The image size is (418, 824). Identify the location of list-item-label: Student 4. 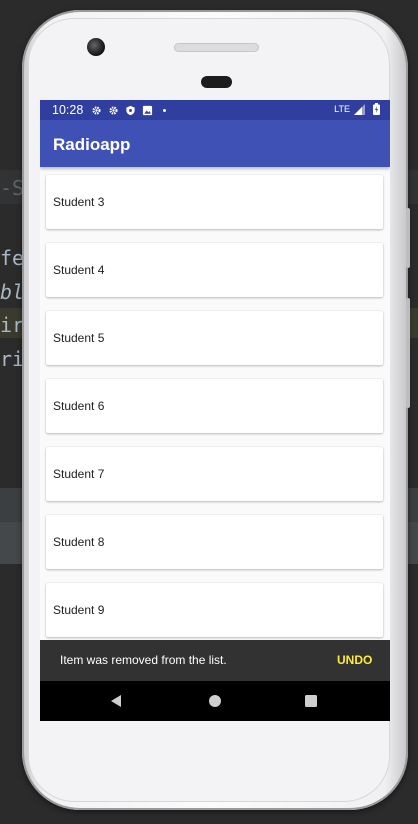
(79, 270).